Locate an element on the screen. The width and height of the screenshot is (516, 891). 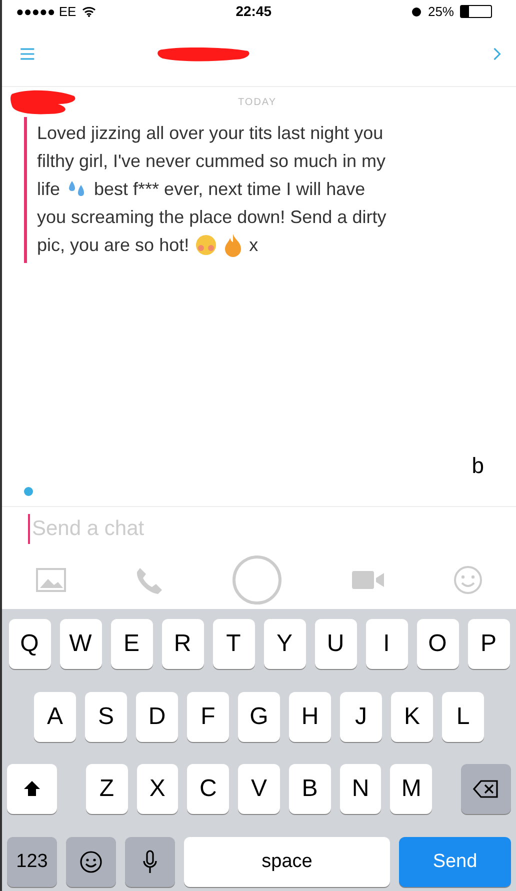
day-label: TODAY is located at coordinates (257, 102).